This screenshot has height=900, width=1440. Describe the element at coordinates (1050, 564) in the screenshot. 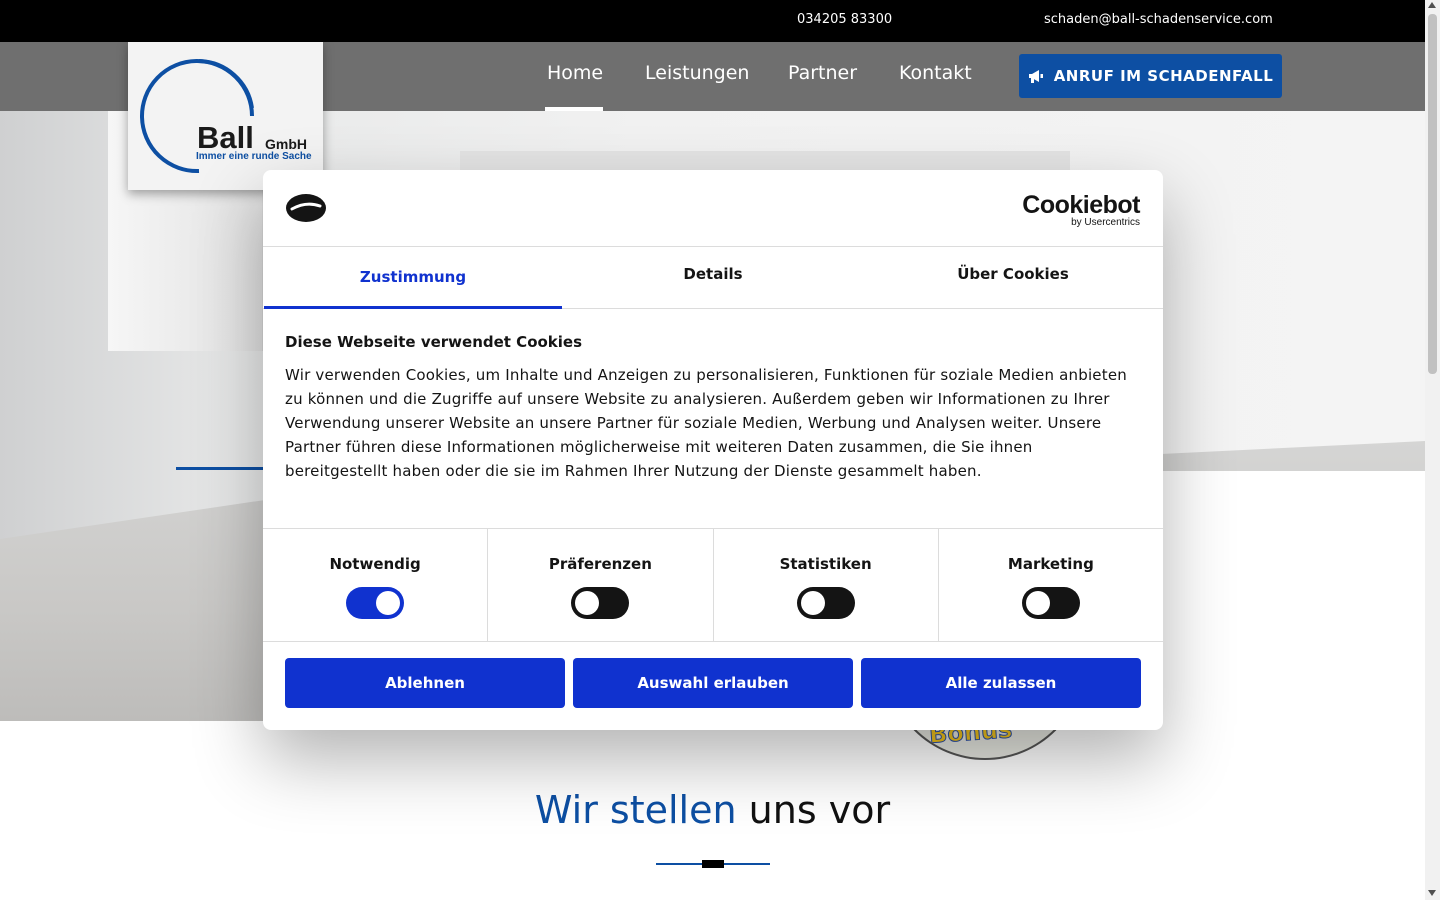

I see `consent-label: Marketing` at that location.